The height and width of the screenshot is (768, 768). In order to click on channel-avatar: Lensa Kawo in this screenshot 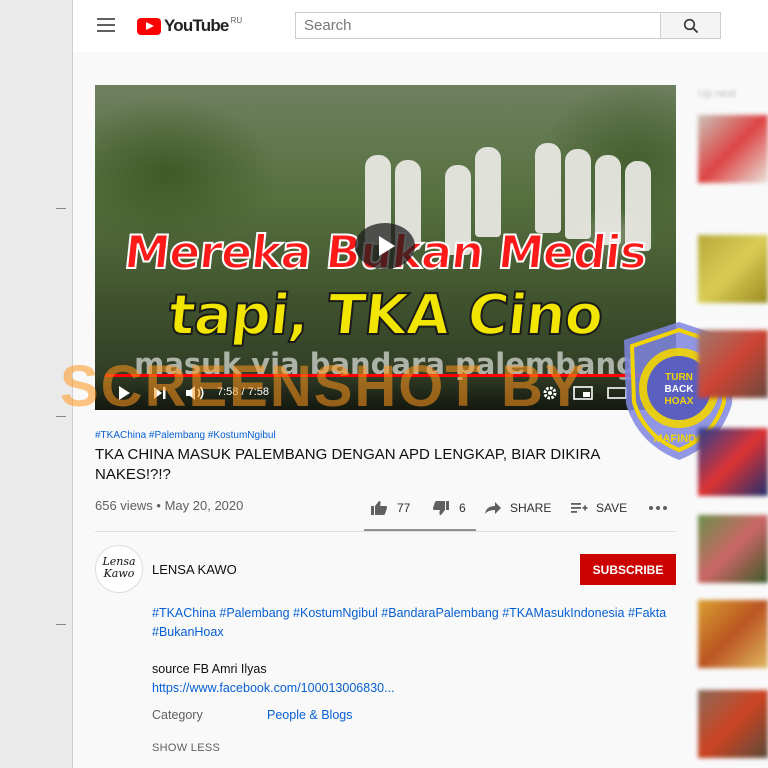, I will do `click(119, 569)`.